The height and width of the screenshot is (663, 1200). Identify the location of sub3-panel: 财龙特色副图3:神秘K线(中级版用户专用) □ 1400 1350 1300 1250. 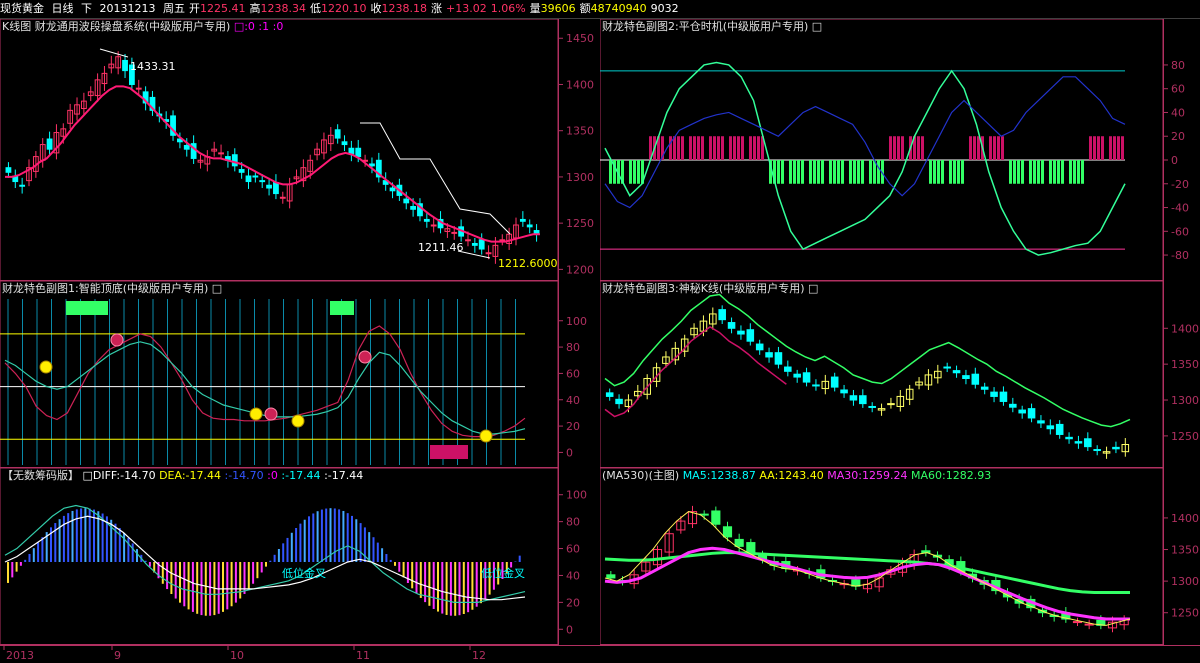
(900, 374).